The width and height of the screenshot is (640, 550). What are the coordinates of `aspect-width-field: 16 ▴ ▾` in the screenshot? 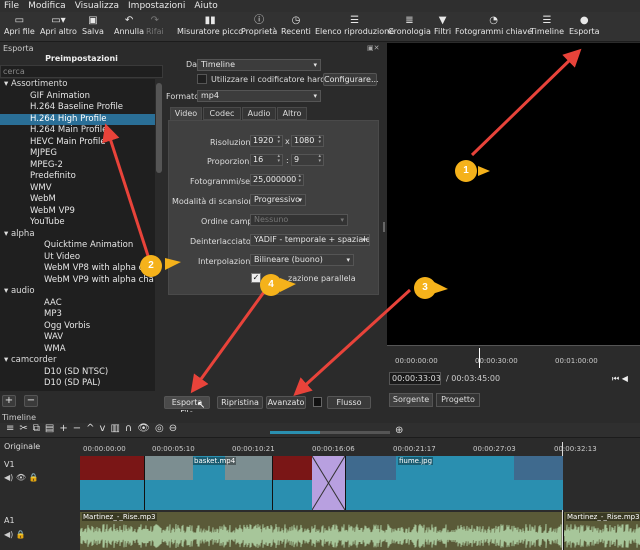 It's located at (266, 160).